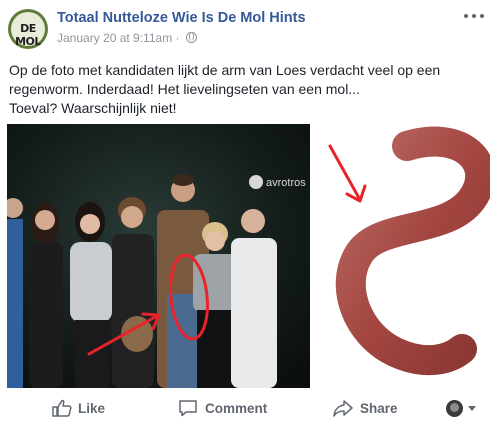 The width and height of the screenshot is (496, 423). Describe the element at coordinates (472, 408) in the screenshot. I see `chevron-down-icon` at that location.